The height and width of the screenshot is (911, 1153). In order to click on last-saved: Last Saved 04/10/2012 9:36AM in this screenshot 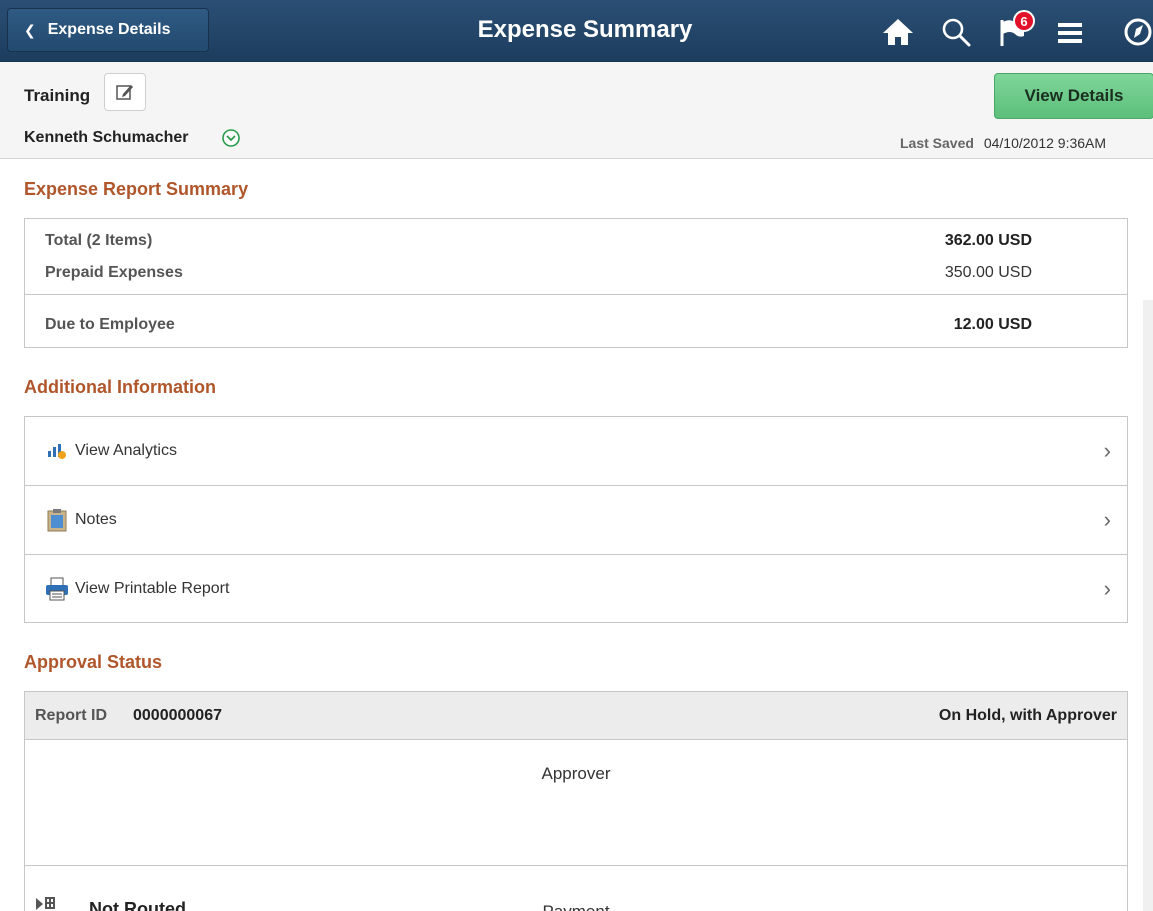, I will do `click(1003, 143)`.